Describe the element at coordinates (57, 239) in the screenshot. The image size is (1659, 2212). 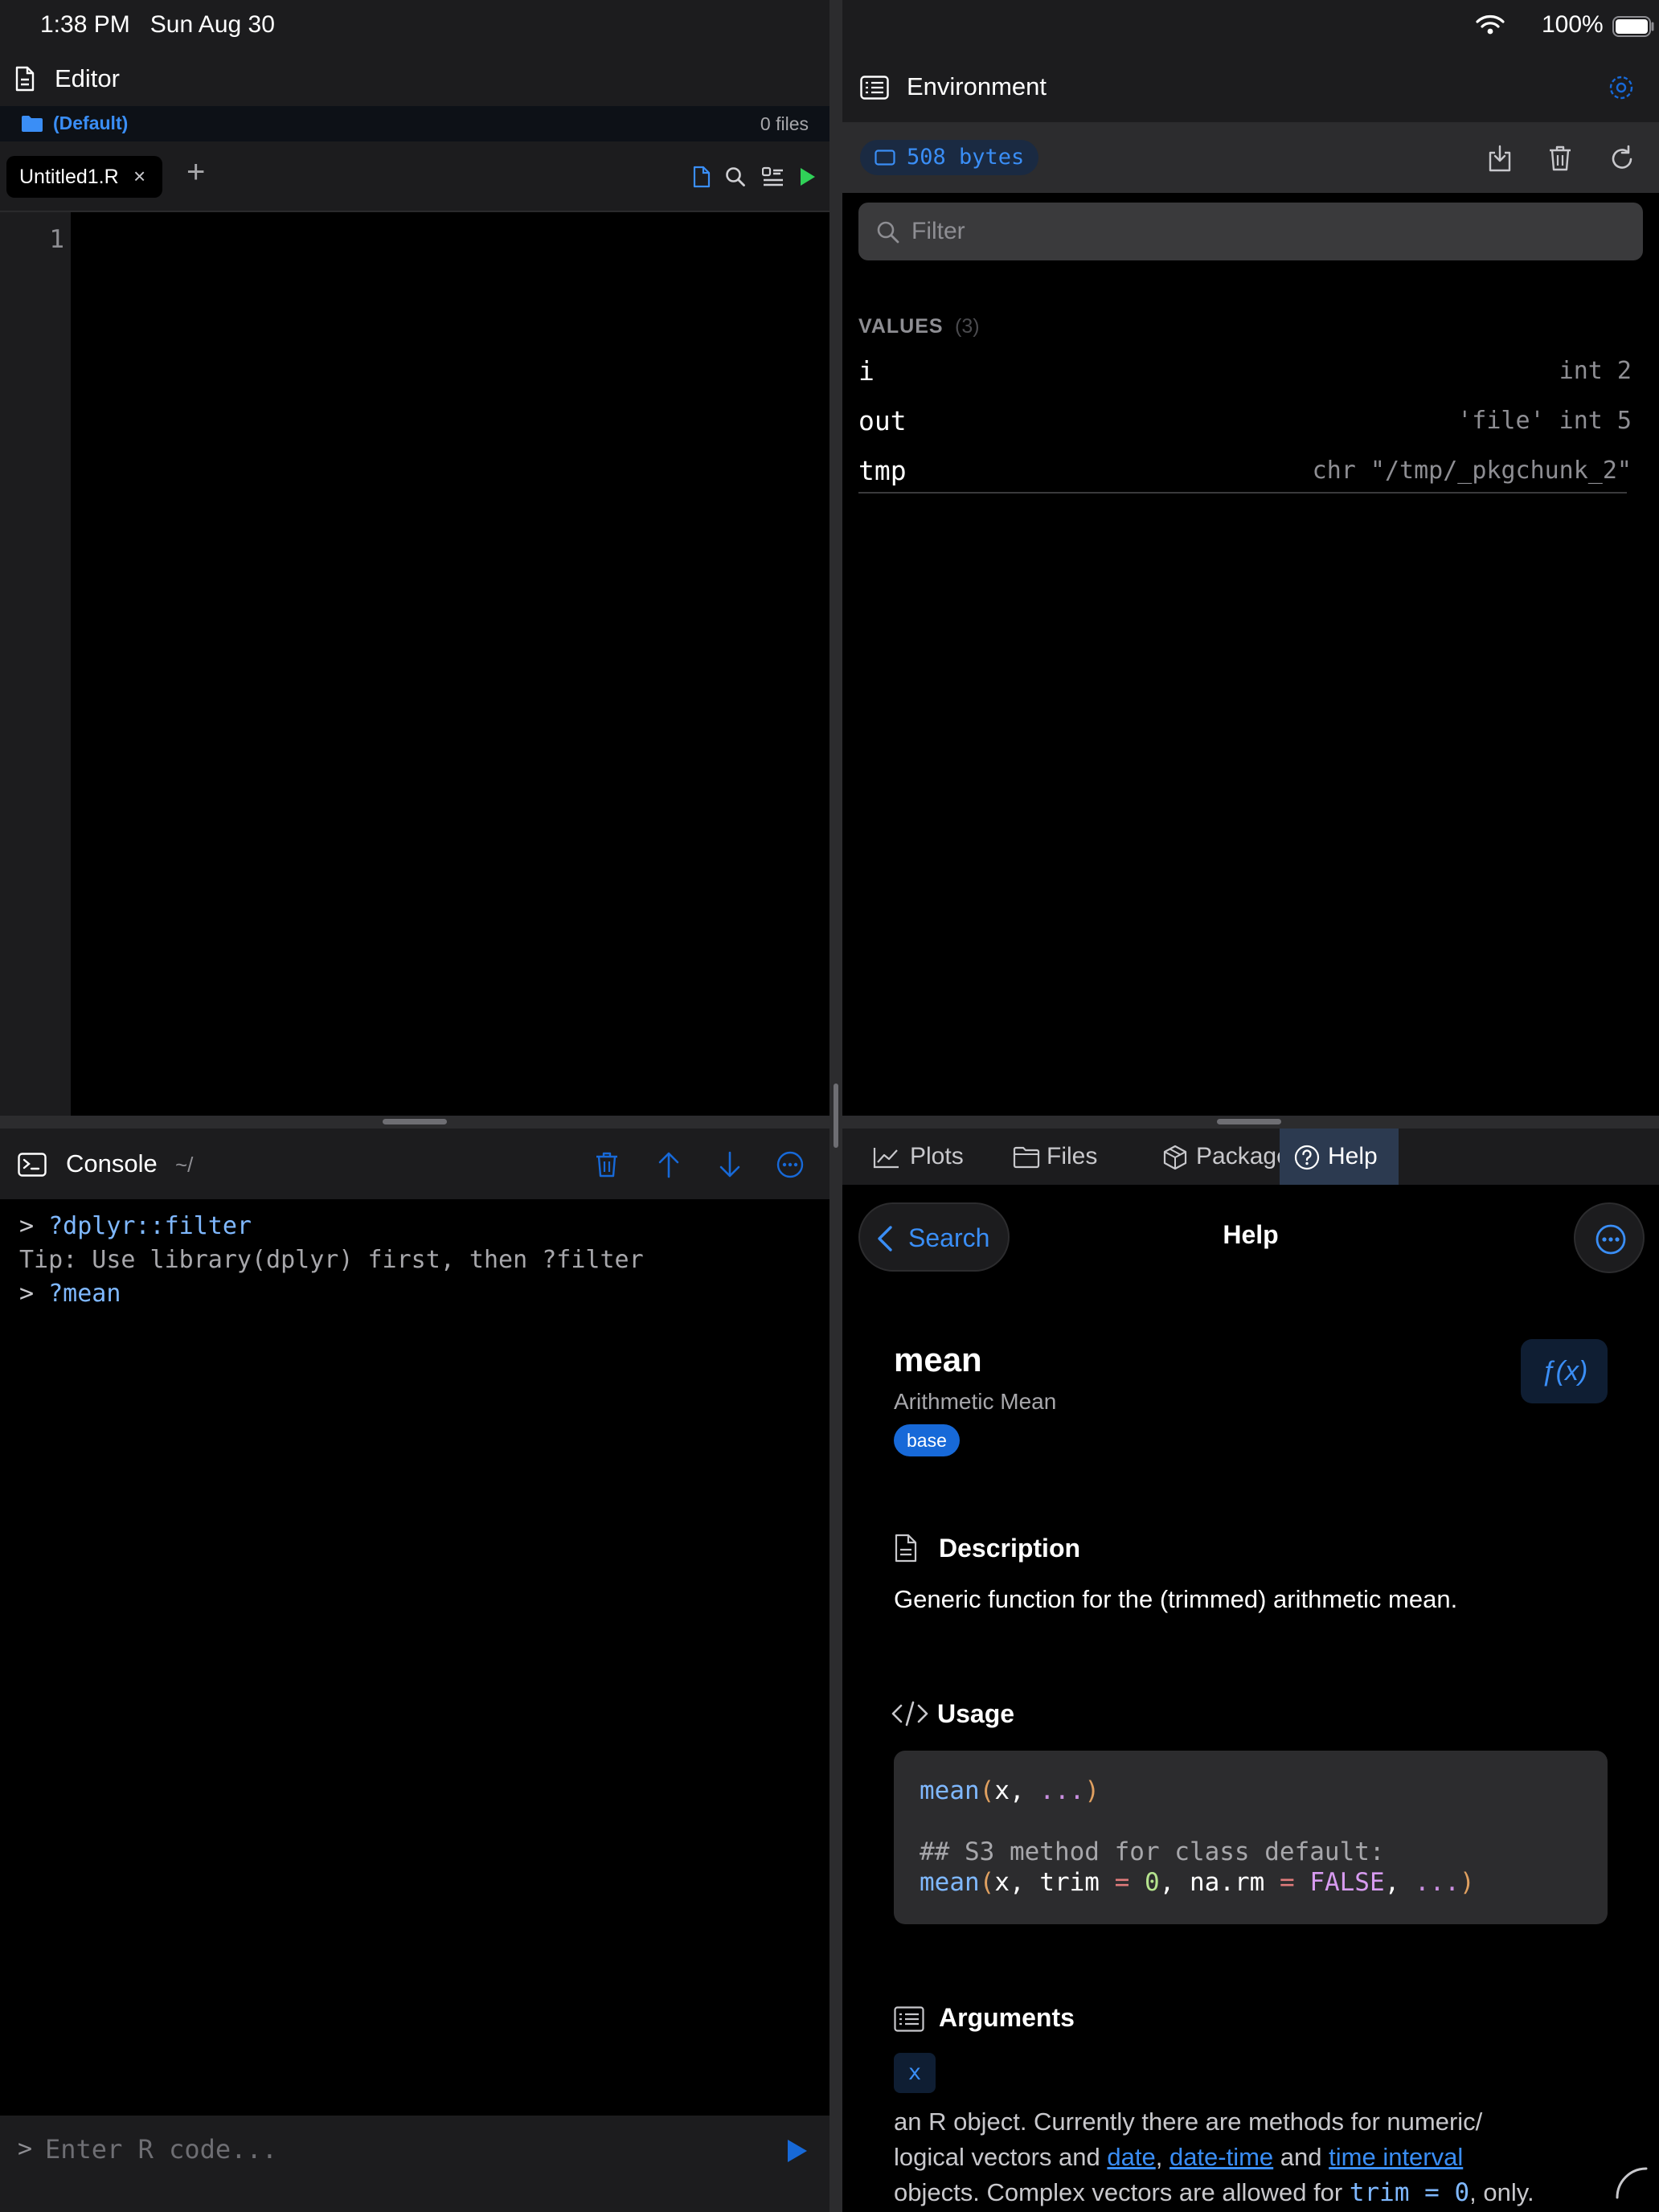
I see `line-number: 1` at that location.